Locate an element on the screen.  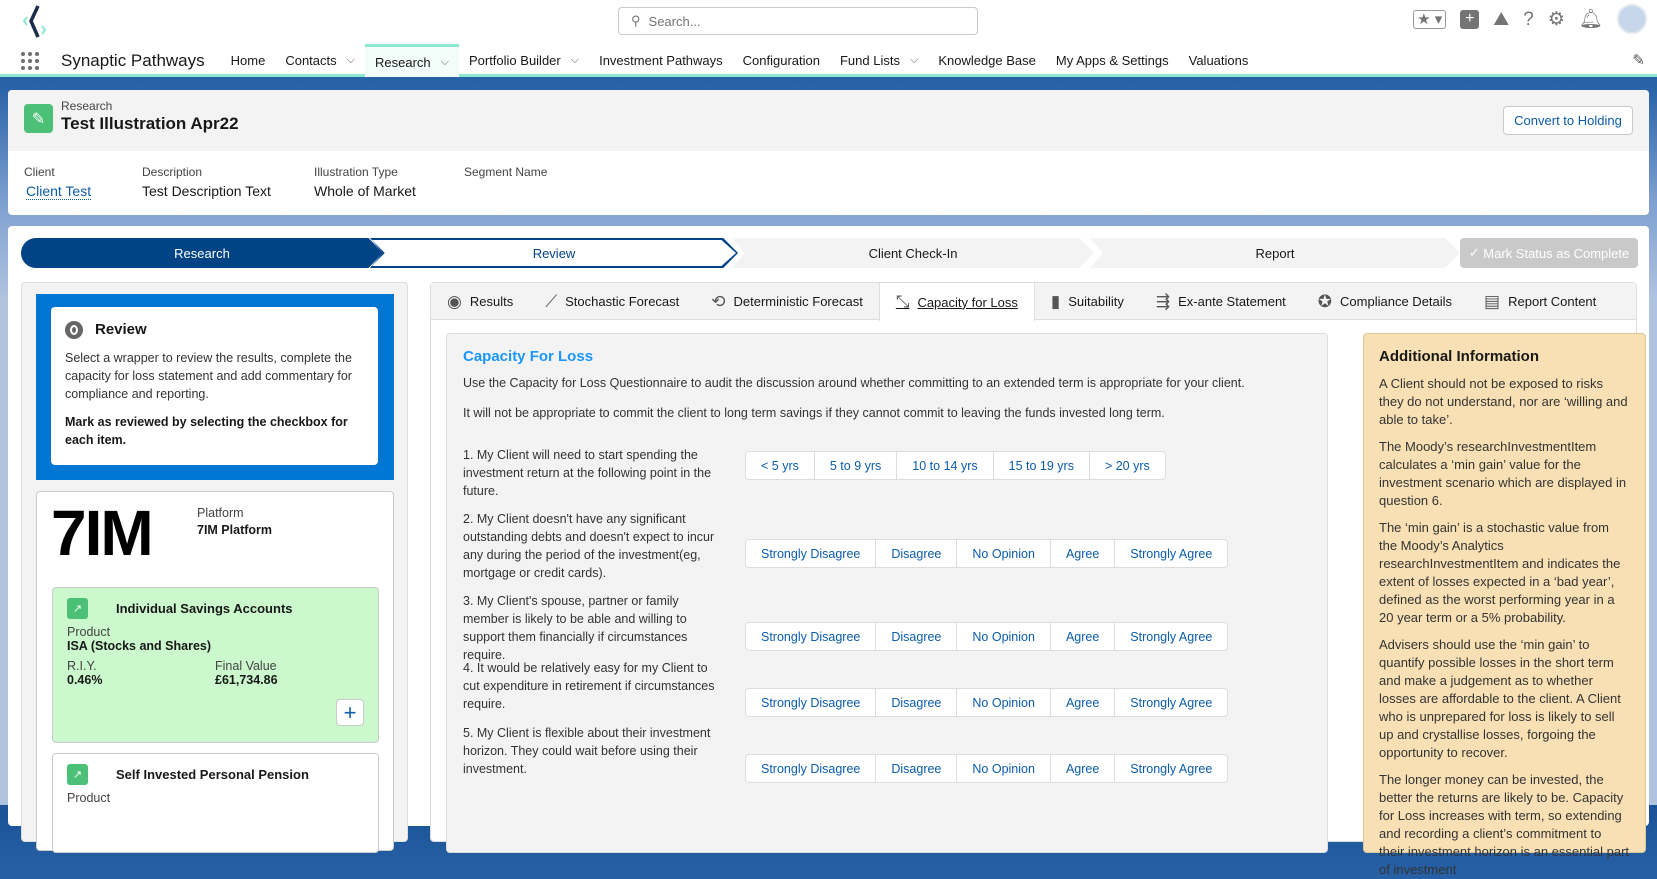
add-wrapper-button: + is located at coordinates (350, 712).